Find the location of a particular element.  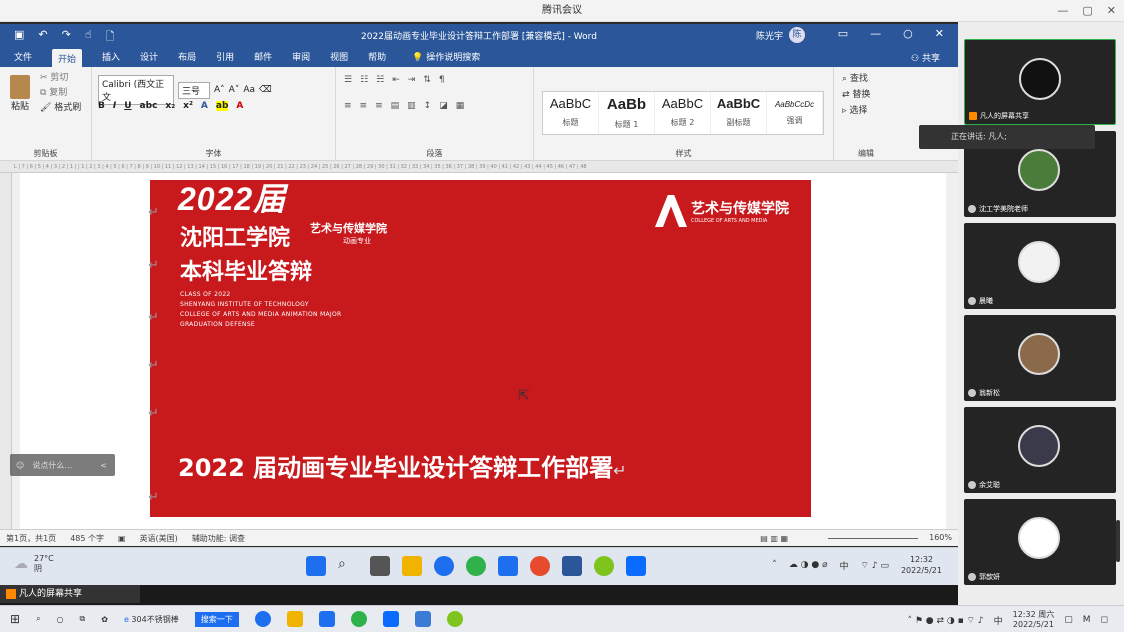

word-count: 485 个字 is located at coordinates (87, 538).